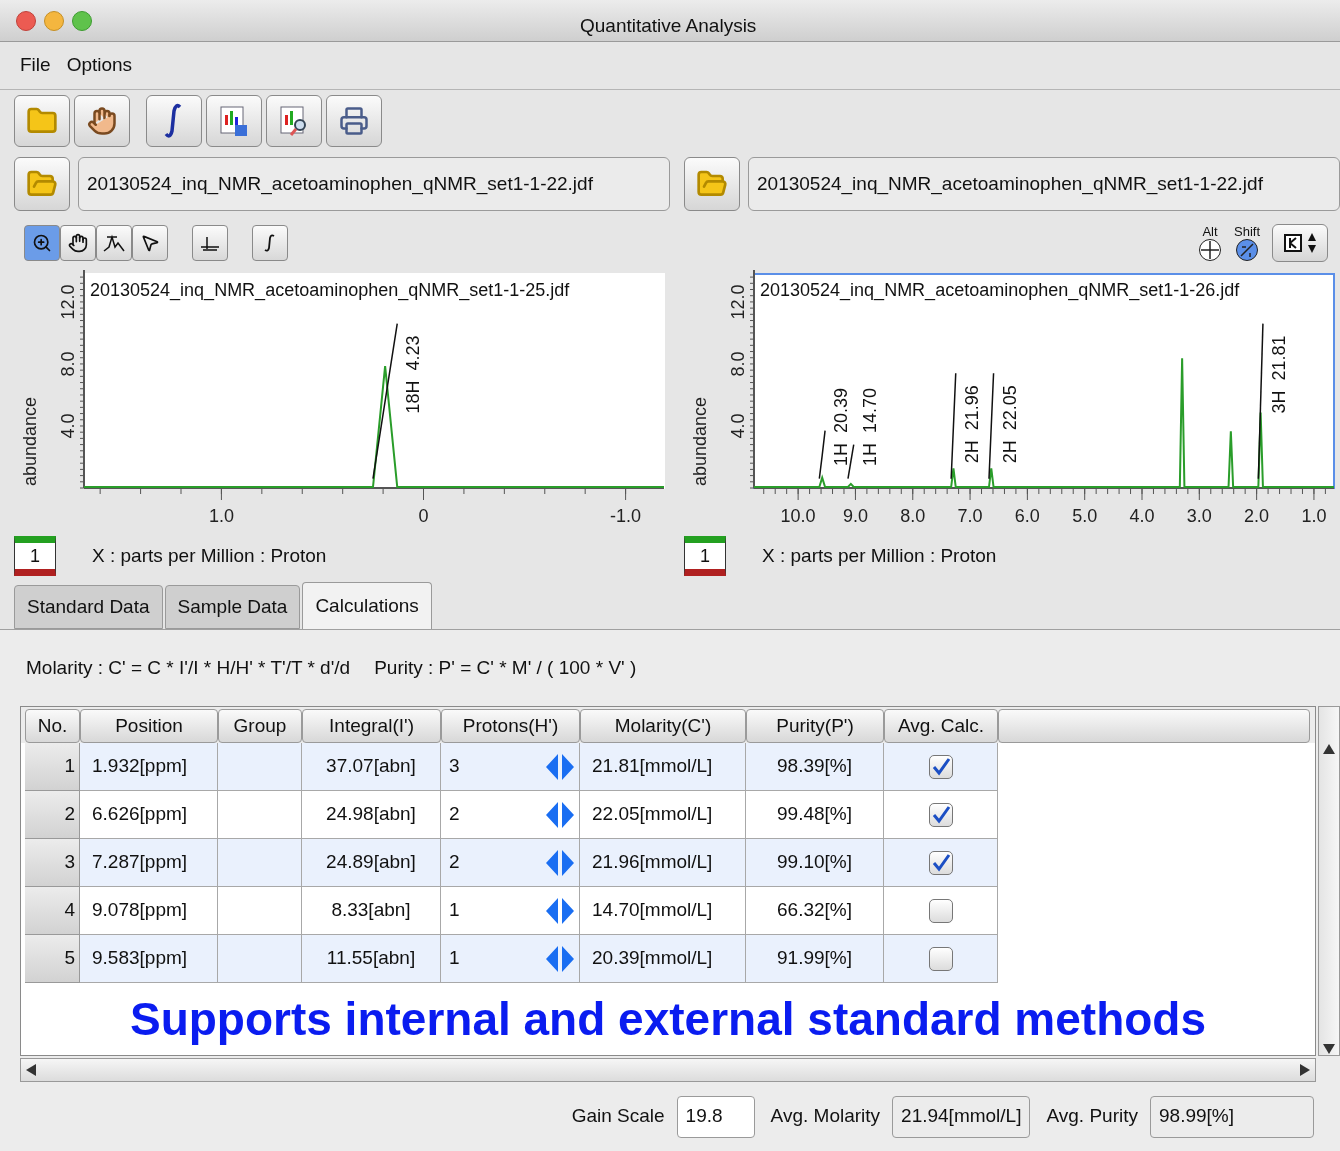  I want to click on open-button, so click(42, 121).